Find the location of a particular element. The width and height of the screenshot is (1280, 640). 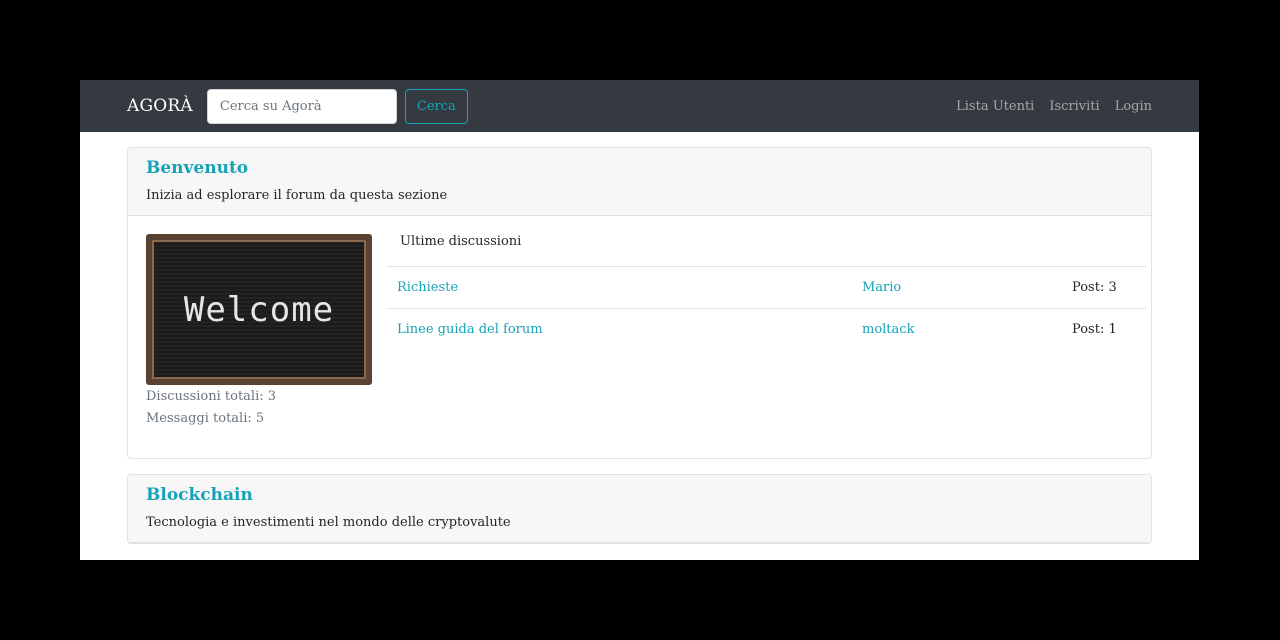

discussion-link: Linee guida del forum is located at coordinates (470, 329).